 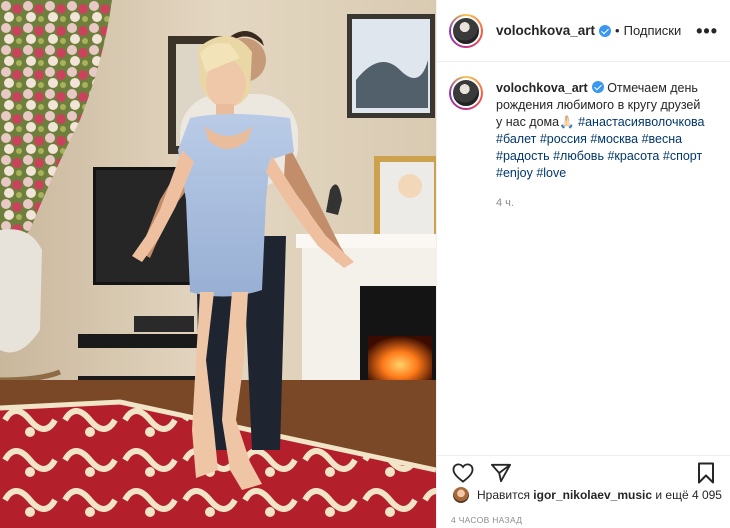 What do you see at coordinates (545, 30) in the screenshot?
I see `author-username: volochkova_art` at bounding box center [545, 30].